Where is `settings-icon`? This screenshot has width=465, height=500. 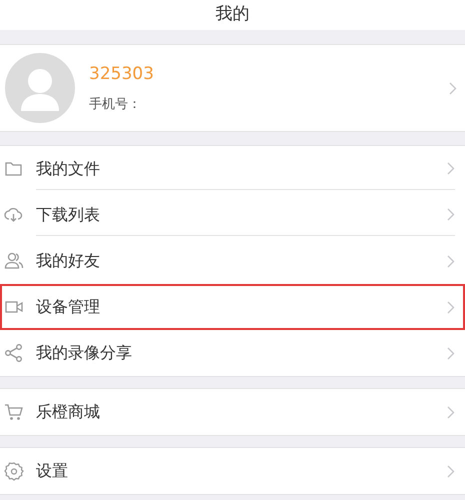
settings-icon is located at coordinates (14, 471).